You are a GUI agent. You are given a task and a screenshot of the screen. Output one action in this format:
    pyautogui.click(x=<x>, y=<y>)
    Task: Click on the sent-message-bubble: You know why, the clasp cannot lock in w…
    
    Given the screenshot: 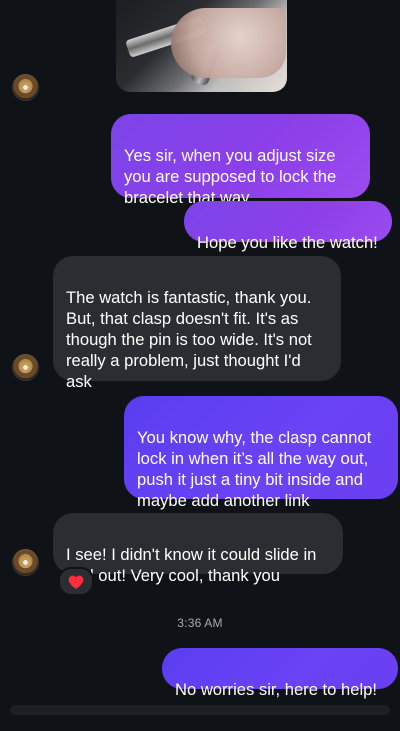 What is the action you would take?
    pyautogui.click(x=261, y=453)
    